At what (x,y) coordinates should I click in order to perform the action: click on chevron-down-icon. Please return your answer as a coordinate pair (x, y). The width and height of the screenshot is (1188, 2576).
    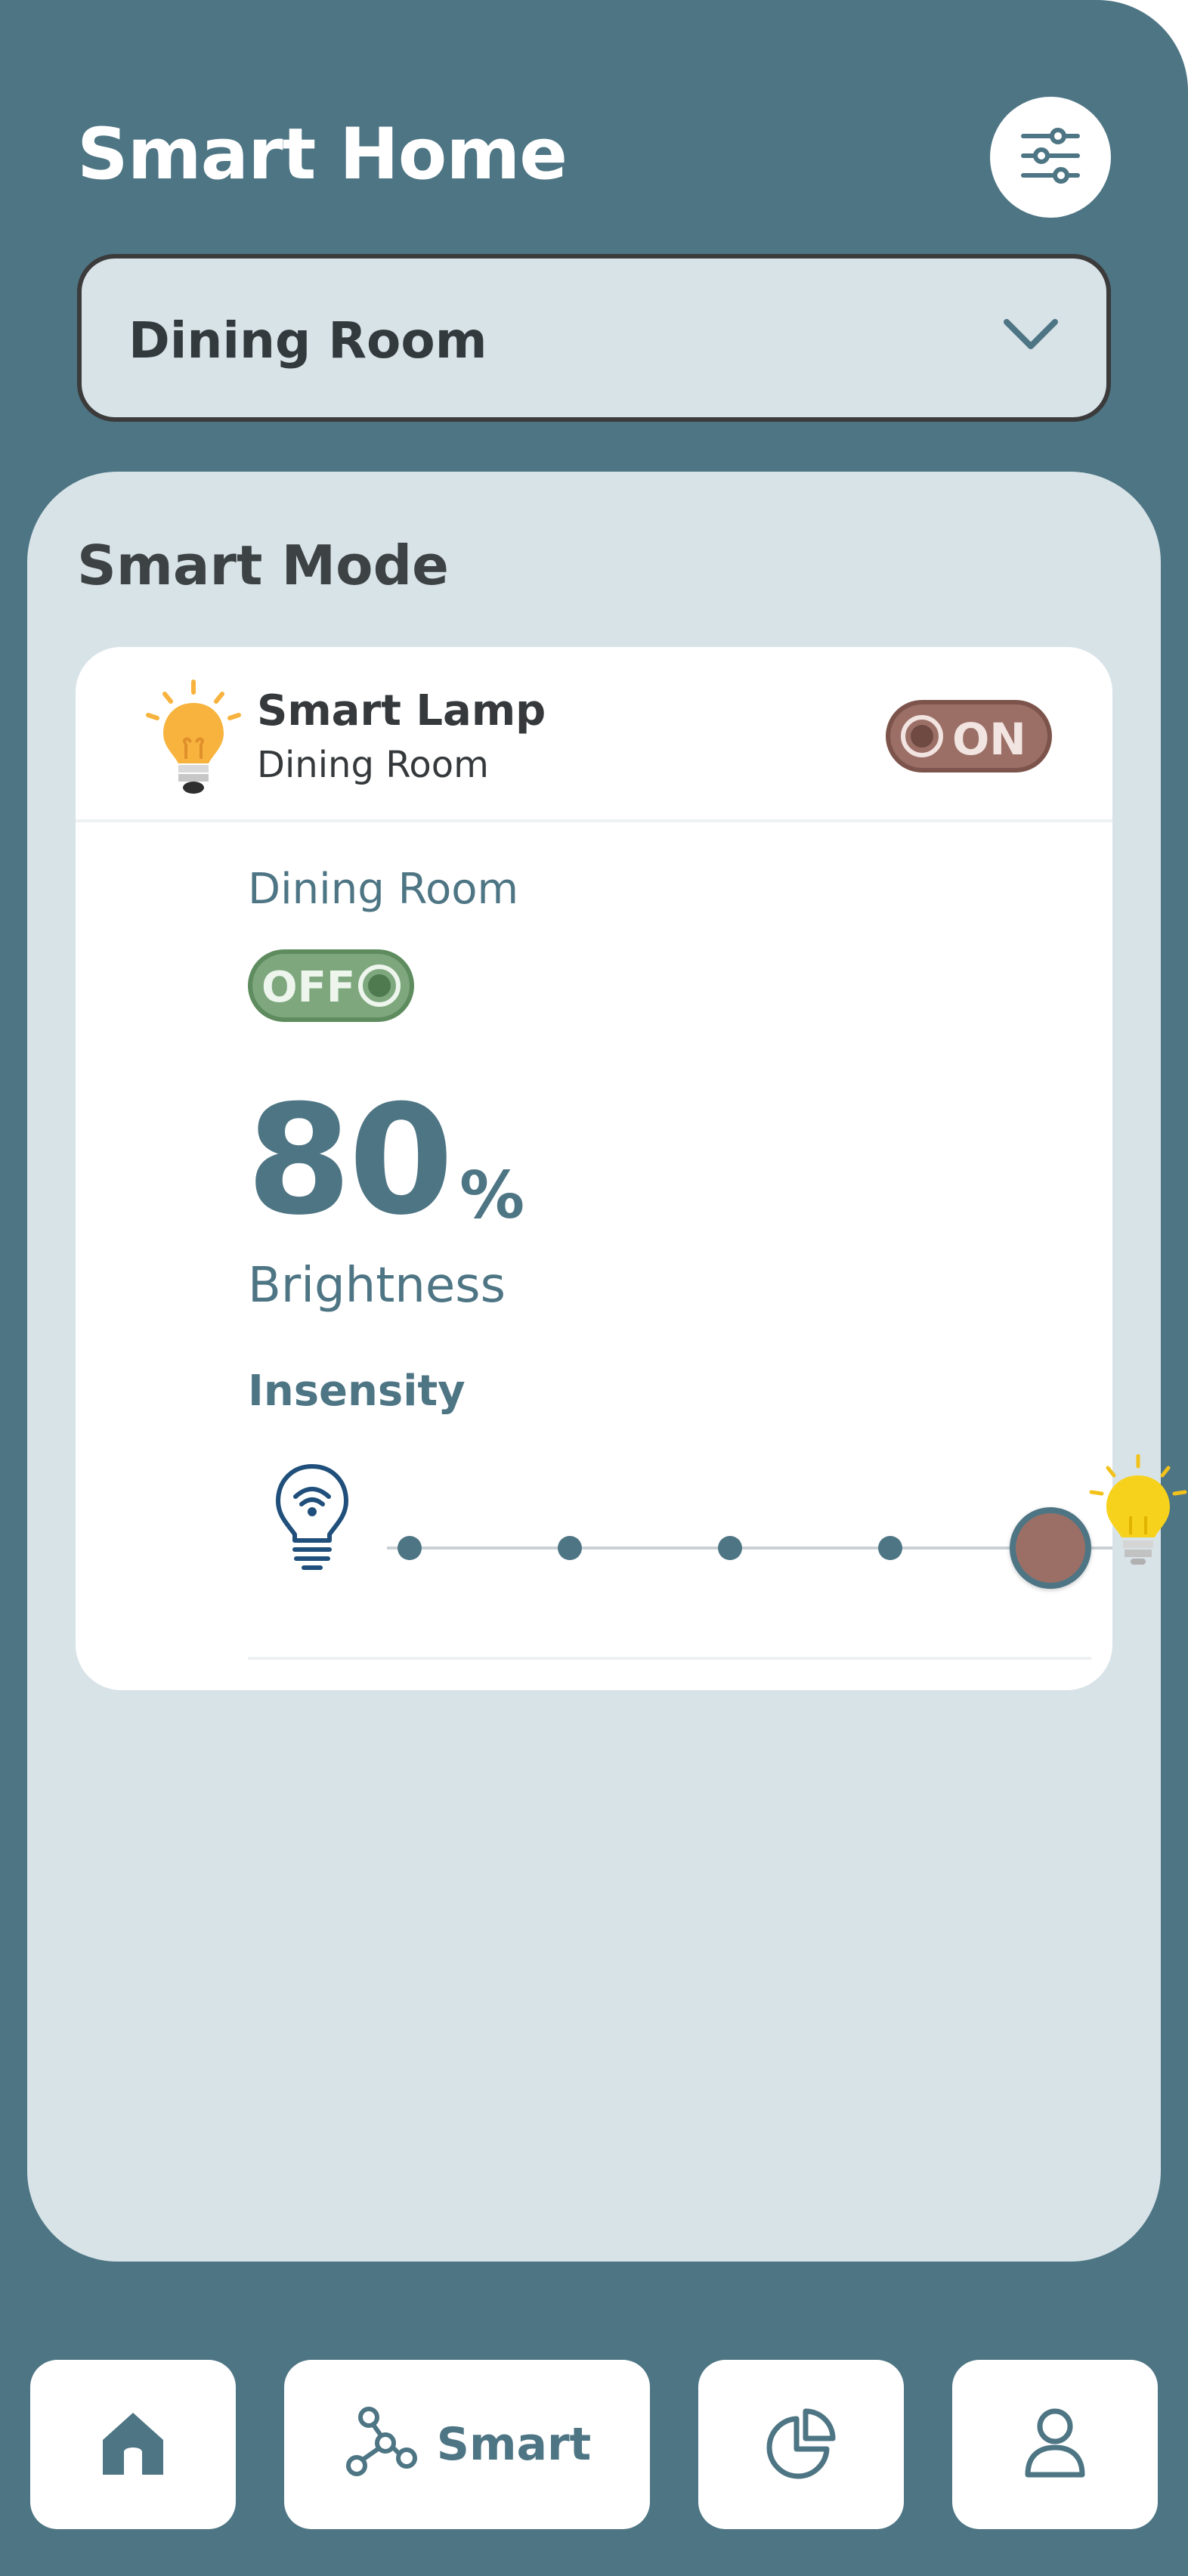
    Looking at the image, I should click on (1031, 336).